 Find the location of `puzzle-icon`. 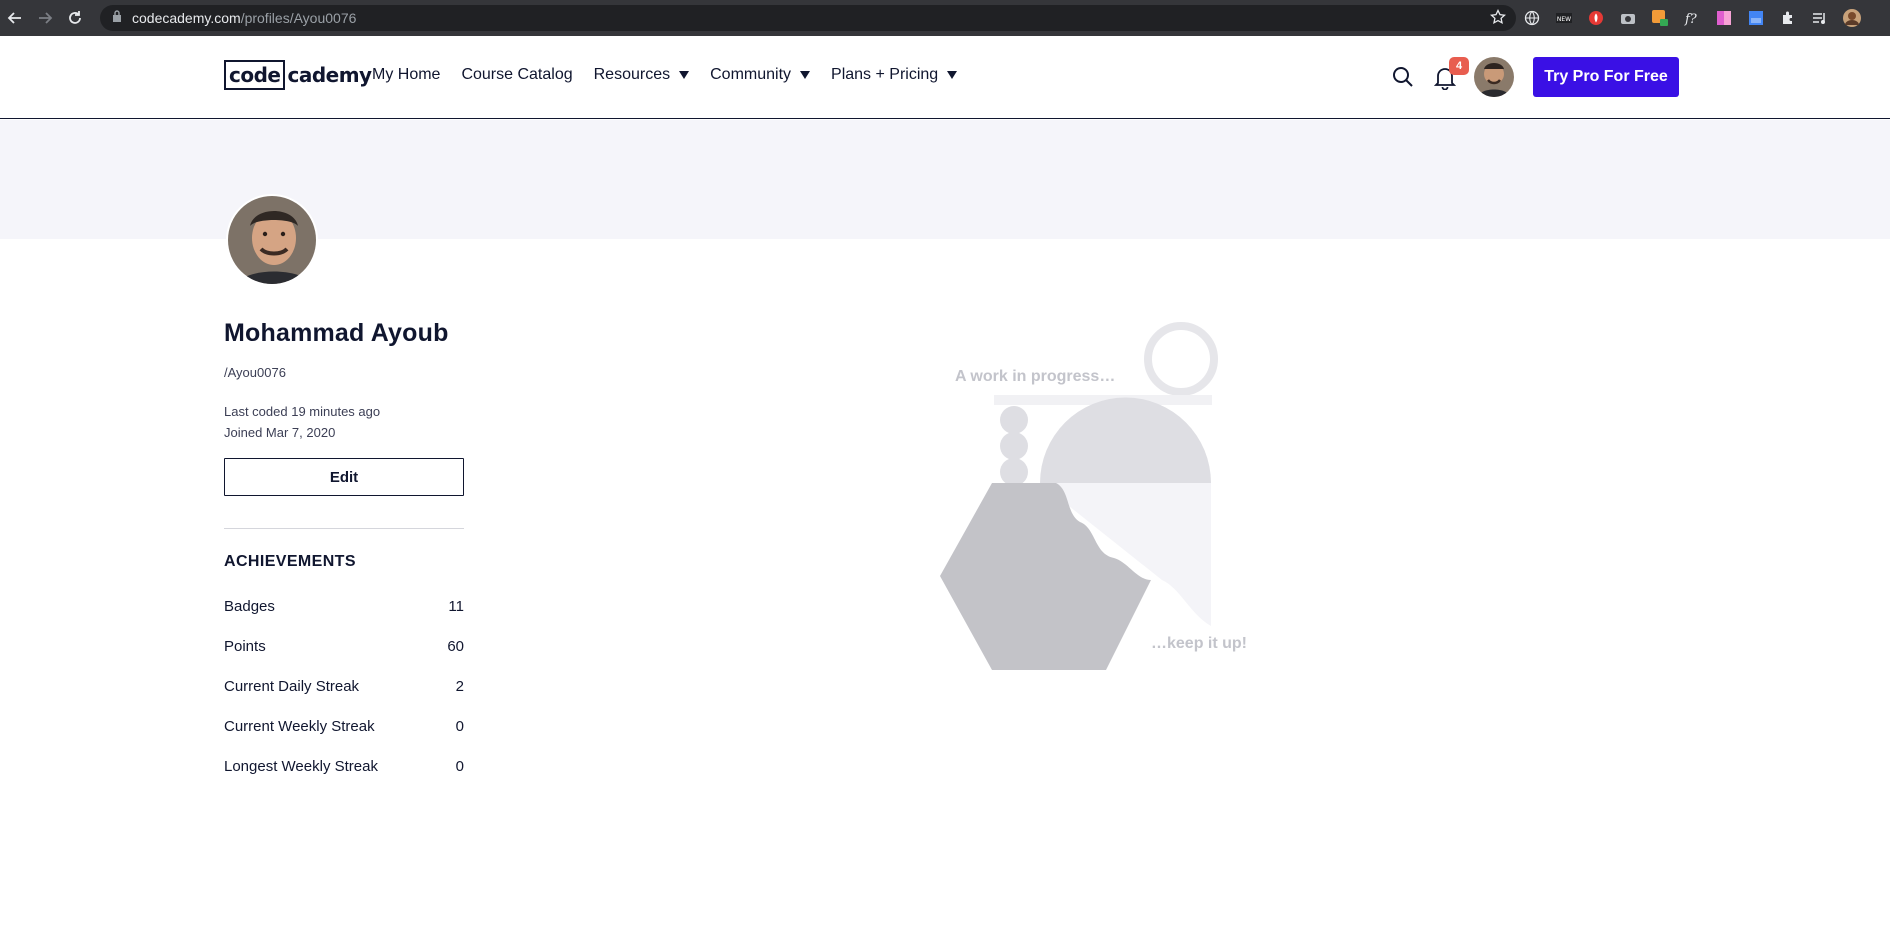

puzzle-icon is located at coordinates (1788, 18).